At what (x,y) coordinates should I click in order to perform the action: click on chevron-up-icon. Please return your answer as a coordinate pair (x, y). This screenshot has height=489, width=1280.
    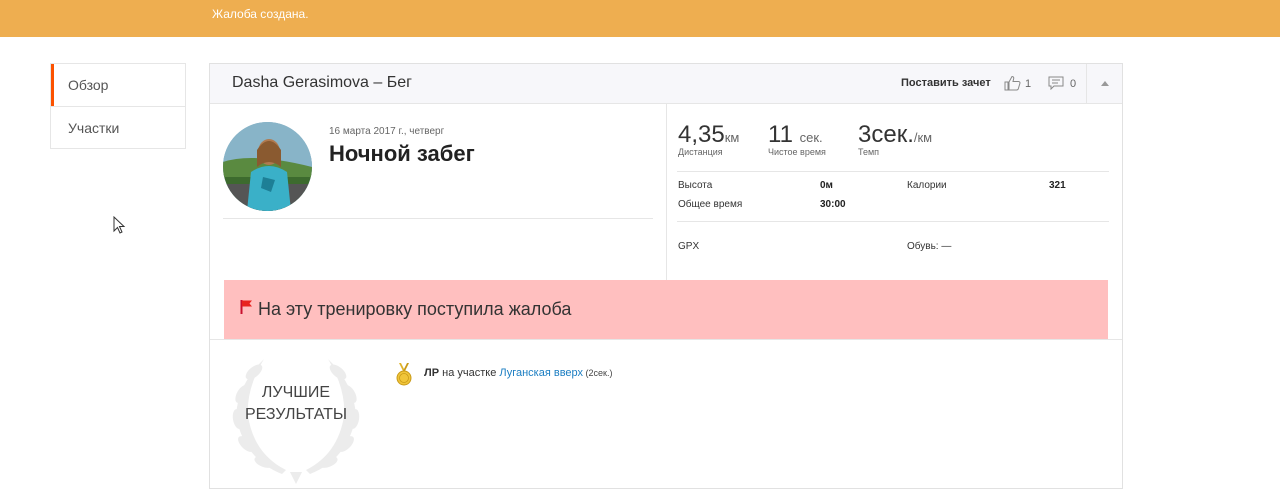
    Looking at the image, I should click on (1105, 83).